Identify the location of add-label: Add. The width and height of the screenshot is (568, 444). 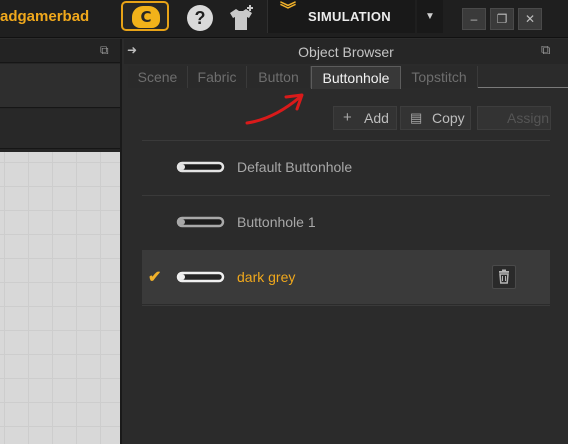
(376, 118).